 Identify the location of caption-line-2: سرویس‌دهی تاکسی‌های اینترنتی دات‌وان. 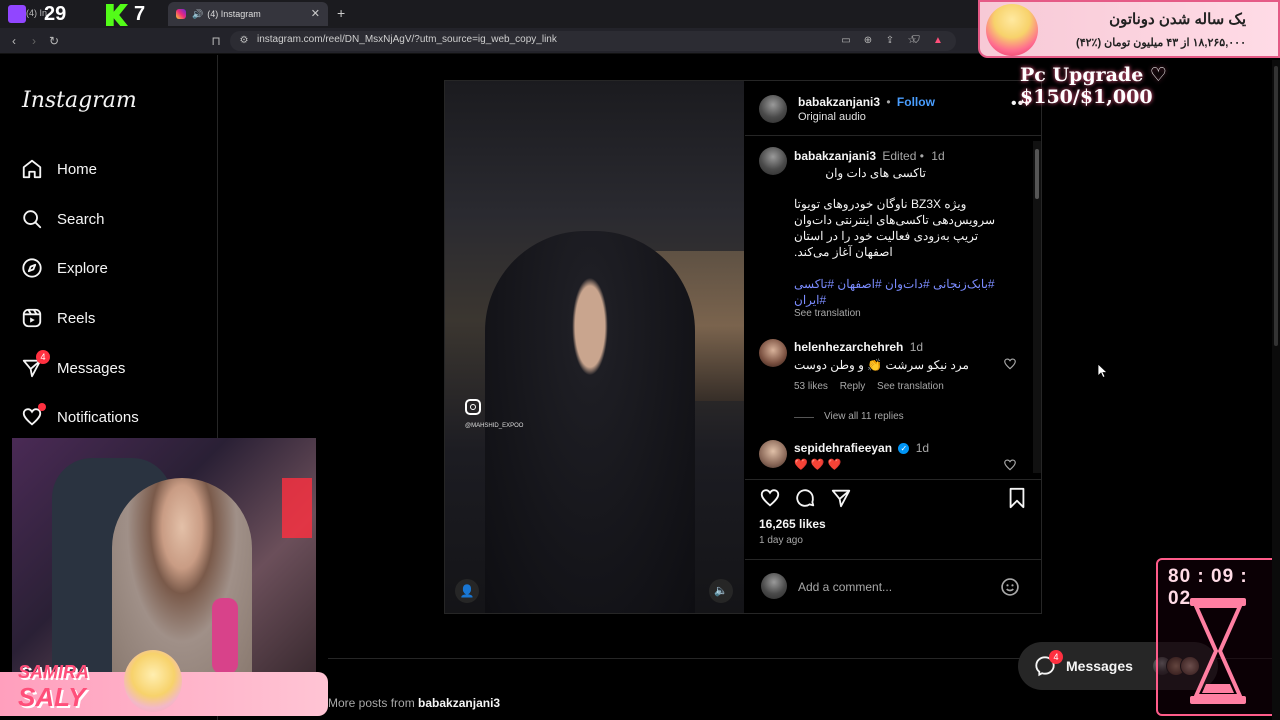
(894, 220).